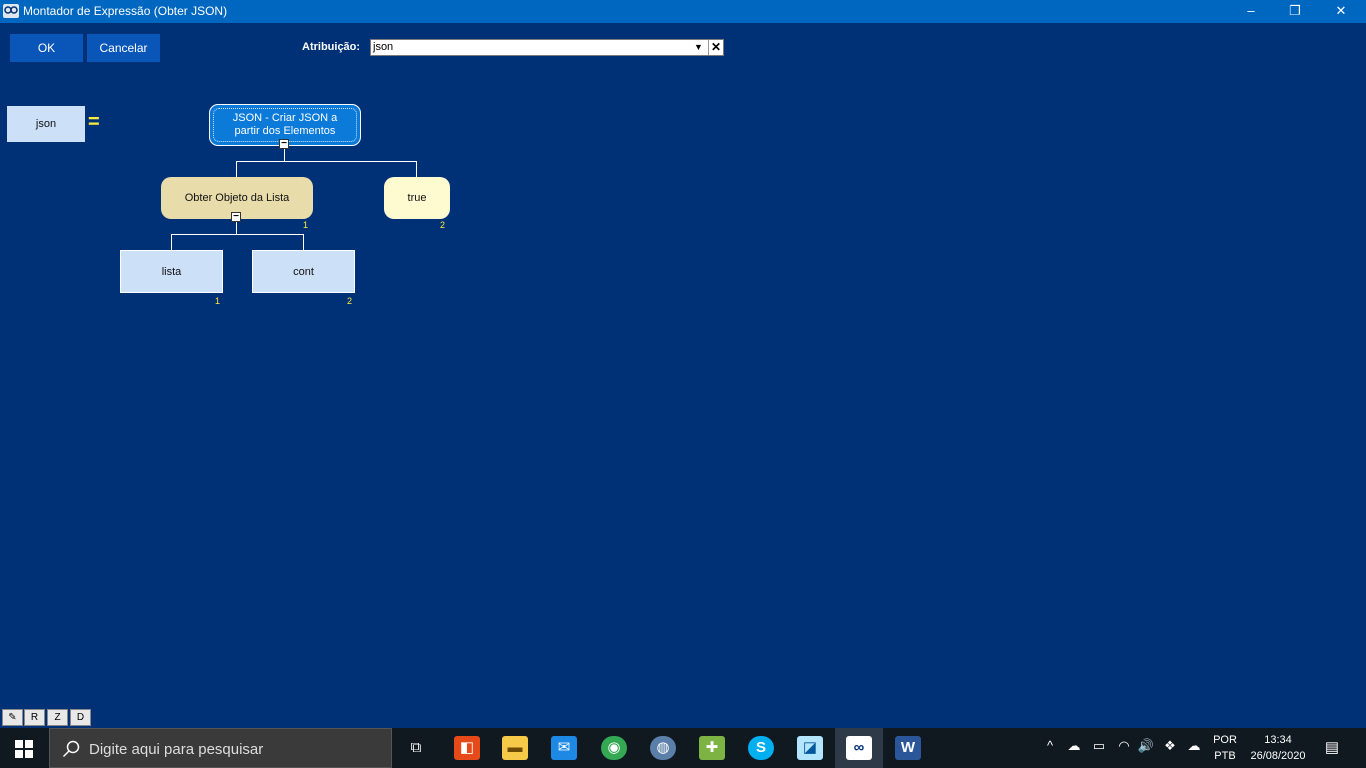 This screenshot has height=768, width=1366. Describe the element at coordinates (614, 748) in the screenshot. I see `chrome-icon: ◉` at that location.